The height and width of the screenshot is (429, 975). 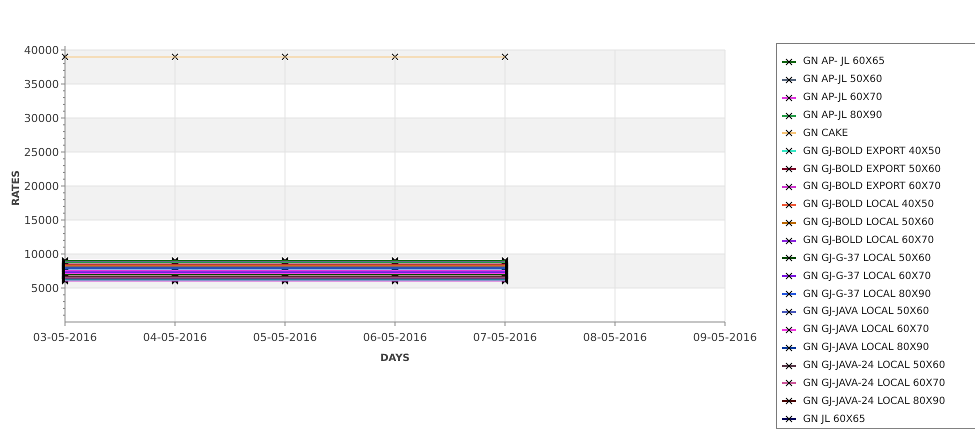 What do you see at coordinates (874, 366) in the screenshot?
I see `legend-label: GN GJ-JAVA-24 LOCAL 50X60` at bounding box center [874, 366].